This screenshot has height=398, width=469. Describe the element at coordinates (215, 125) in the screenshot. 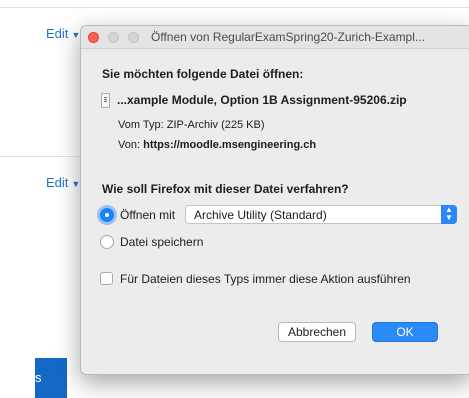

I see `file-type-value: ZIP-Archiv (225 KB)` at that location.